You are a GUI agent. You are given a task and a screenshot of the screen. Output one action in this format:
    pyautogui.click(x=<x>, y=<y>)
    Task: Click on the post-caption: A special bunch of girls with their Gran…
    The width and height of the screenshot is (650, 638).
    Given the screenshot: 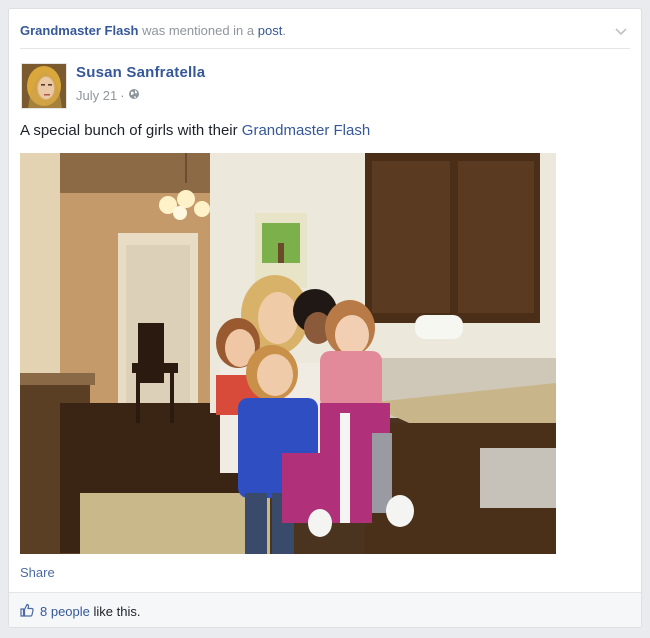 What is the action you would take?
    pyautogui.click(x=195, y=130)
    